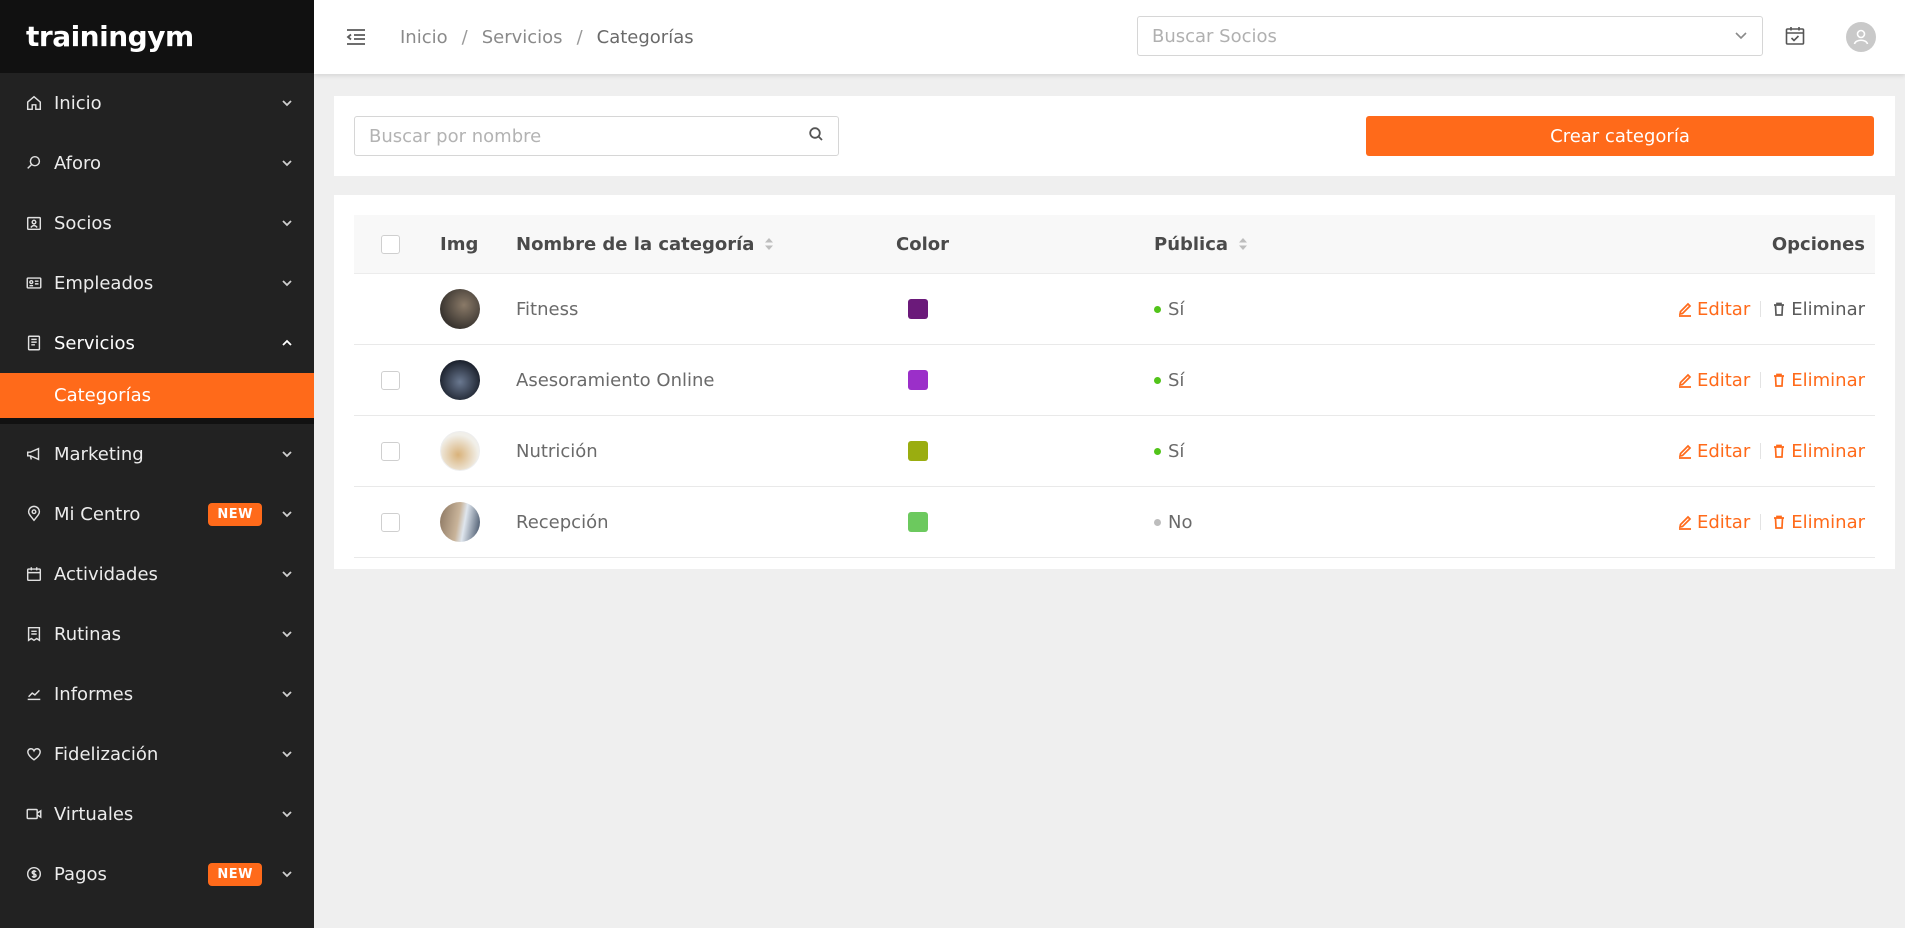 Image resolution: width=1905 pixels, height=928 pixels. I want to click on sidebar-item-fidelizacion: Fidelización, so click(157, 754).